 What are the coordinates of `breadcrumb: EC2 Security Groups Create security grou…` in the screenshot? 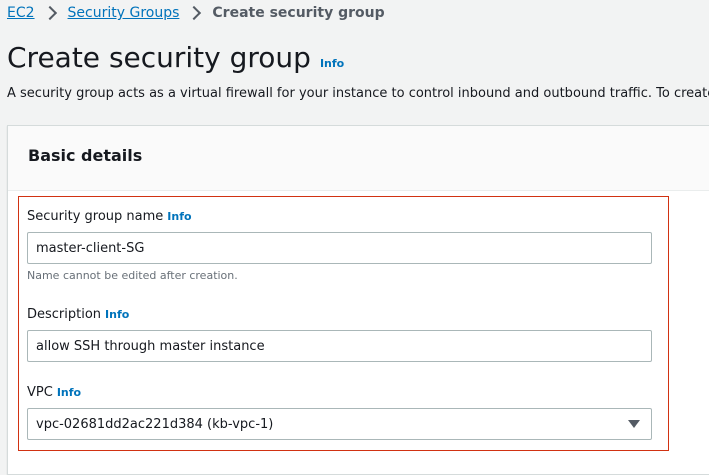 It's located at (196, 13).